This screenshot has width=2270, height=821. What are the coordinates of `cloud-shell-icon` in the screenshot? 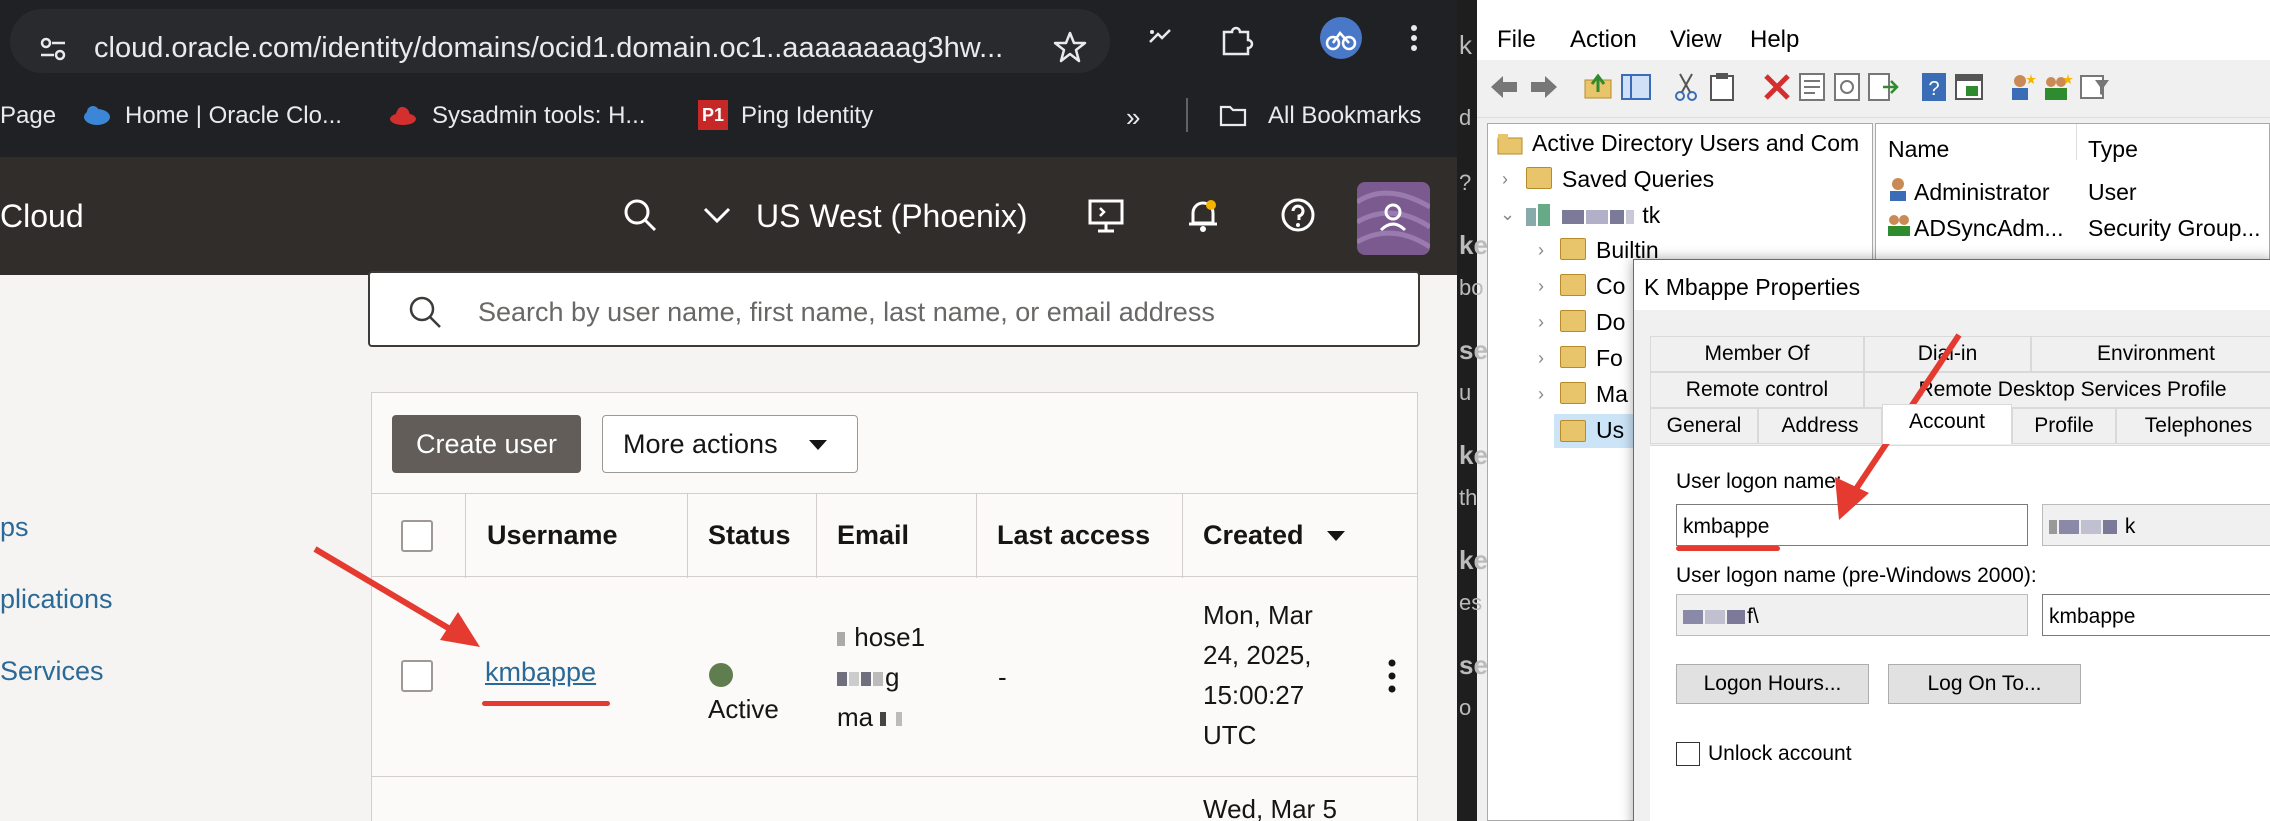 It's located at (1106, 215).